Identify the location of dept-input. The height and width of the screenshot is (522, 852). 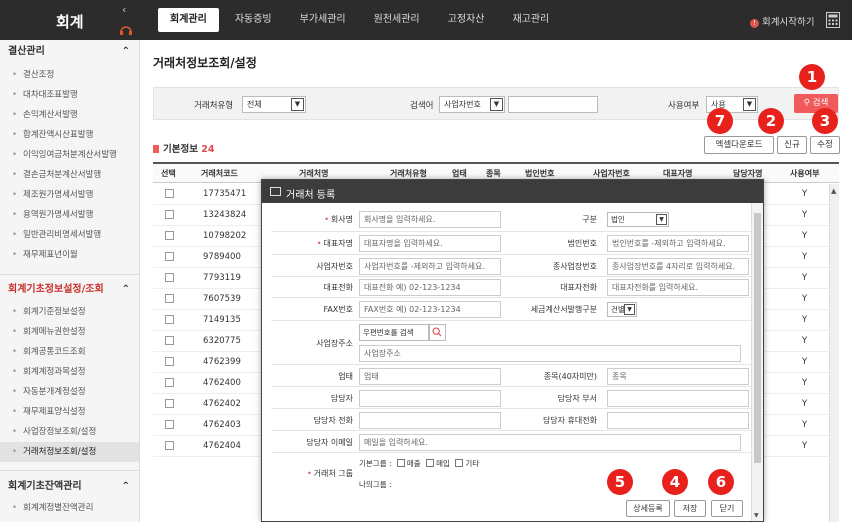
(678, 398).